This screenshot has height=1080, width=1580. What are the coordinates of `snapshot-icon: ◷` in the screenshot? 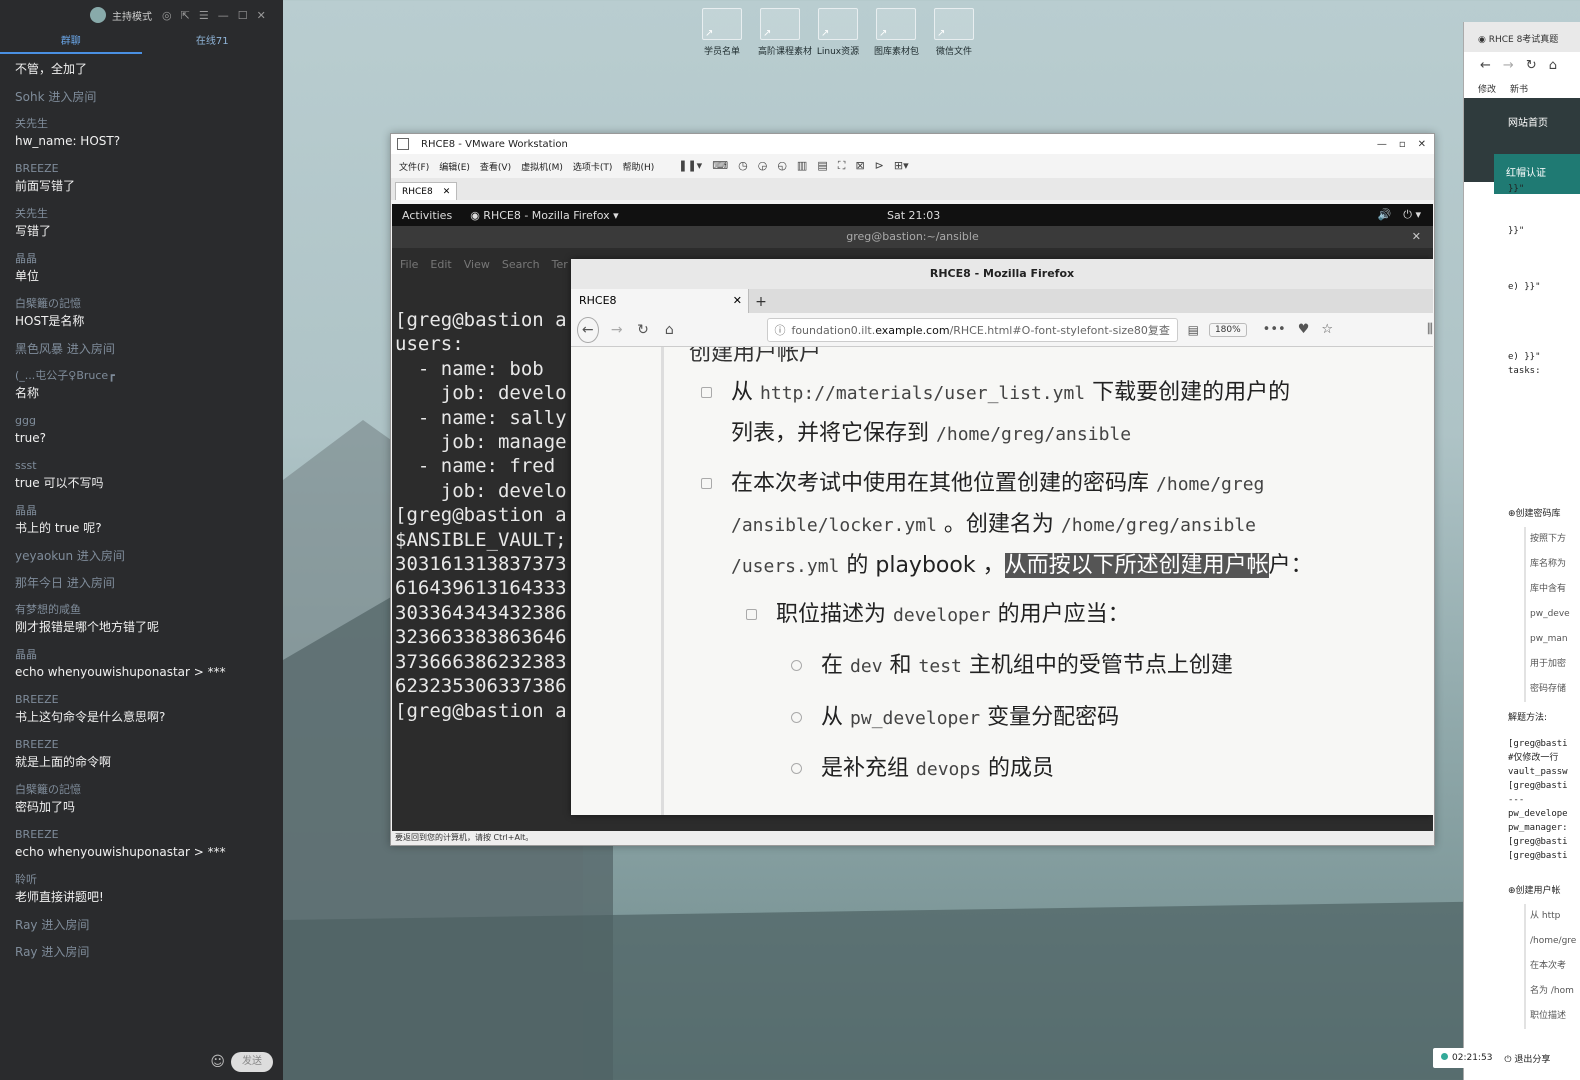 It's located at (743, 166).